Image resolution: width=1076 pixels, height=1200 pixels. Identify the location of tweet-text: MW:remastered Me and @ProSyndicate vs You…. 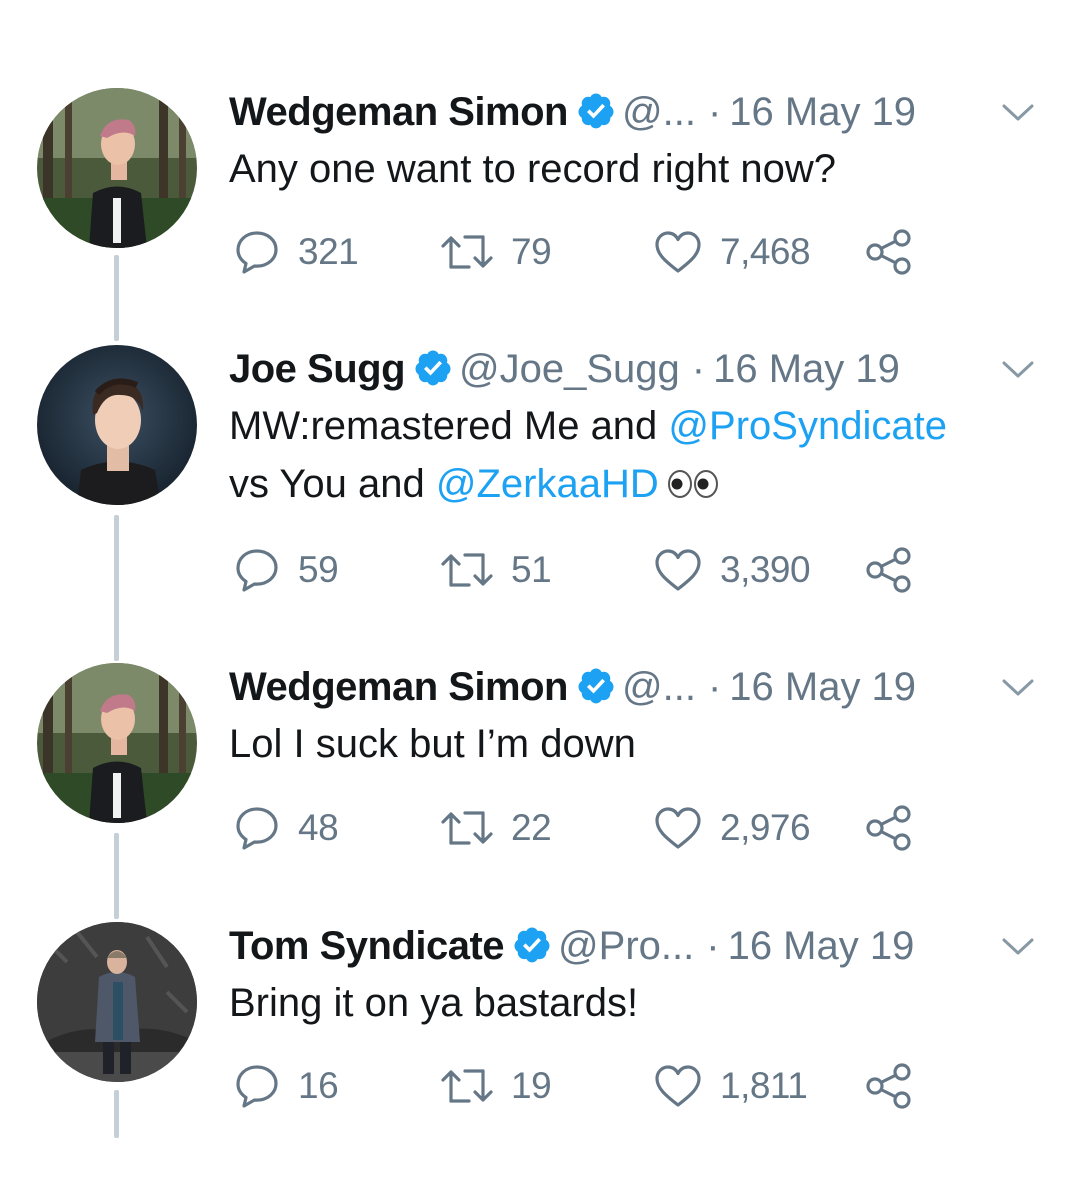
(639, 455).